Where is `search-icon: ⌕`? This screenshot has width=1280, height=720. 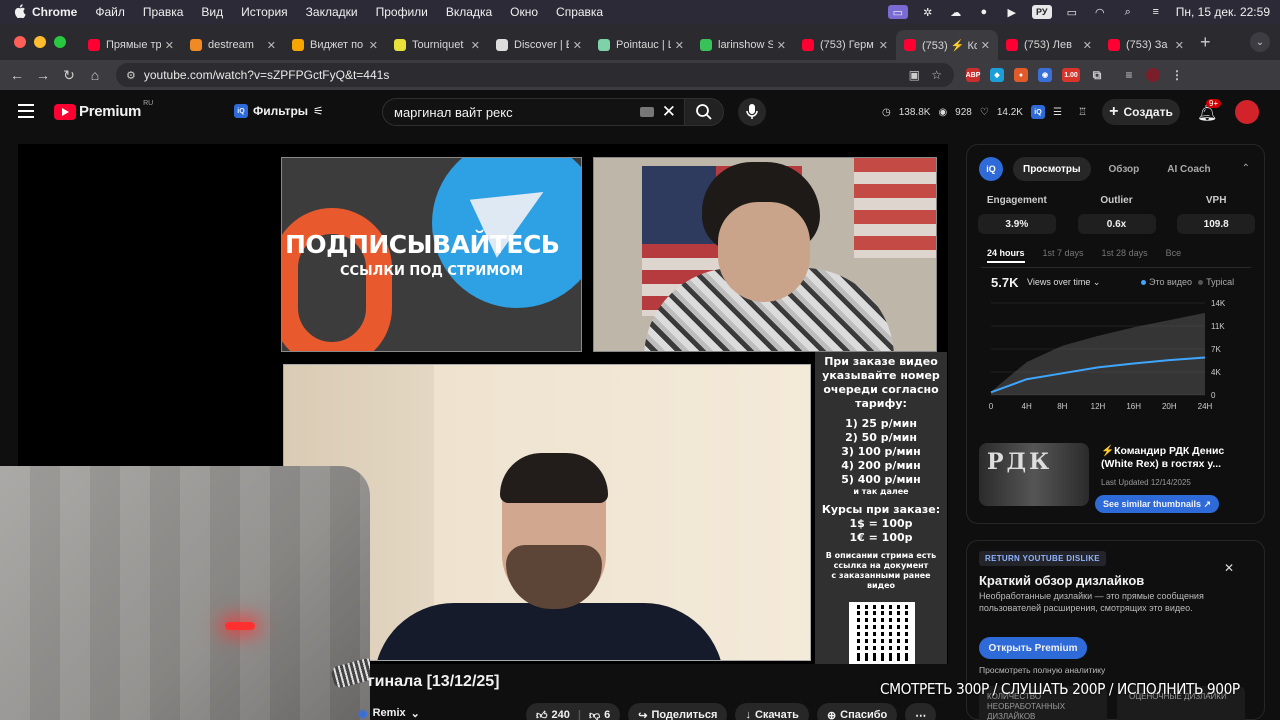 search-icon: ⌕ is located at coordinates (1128, 12).